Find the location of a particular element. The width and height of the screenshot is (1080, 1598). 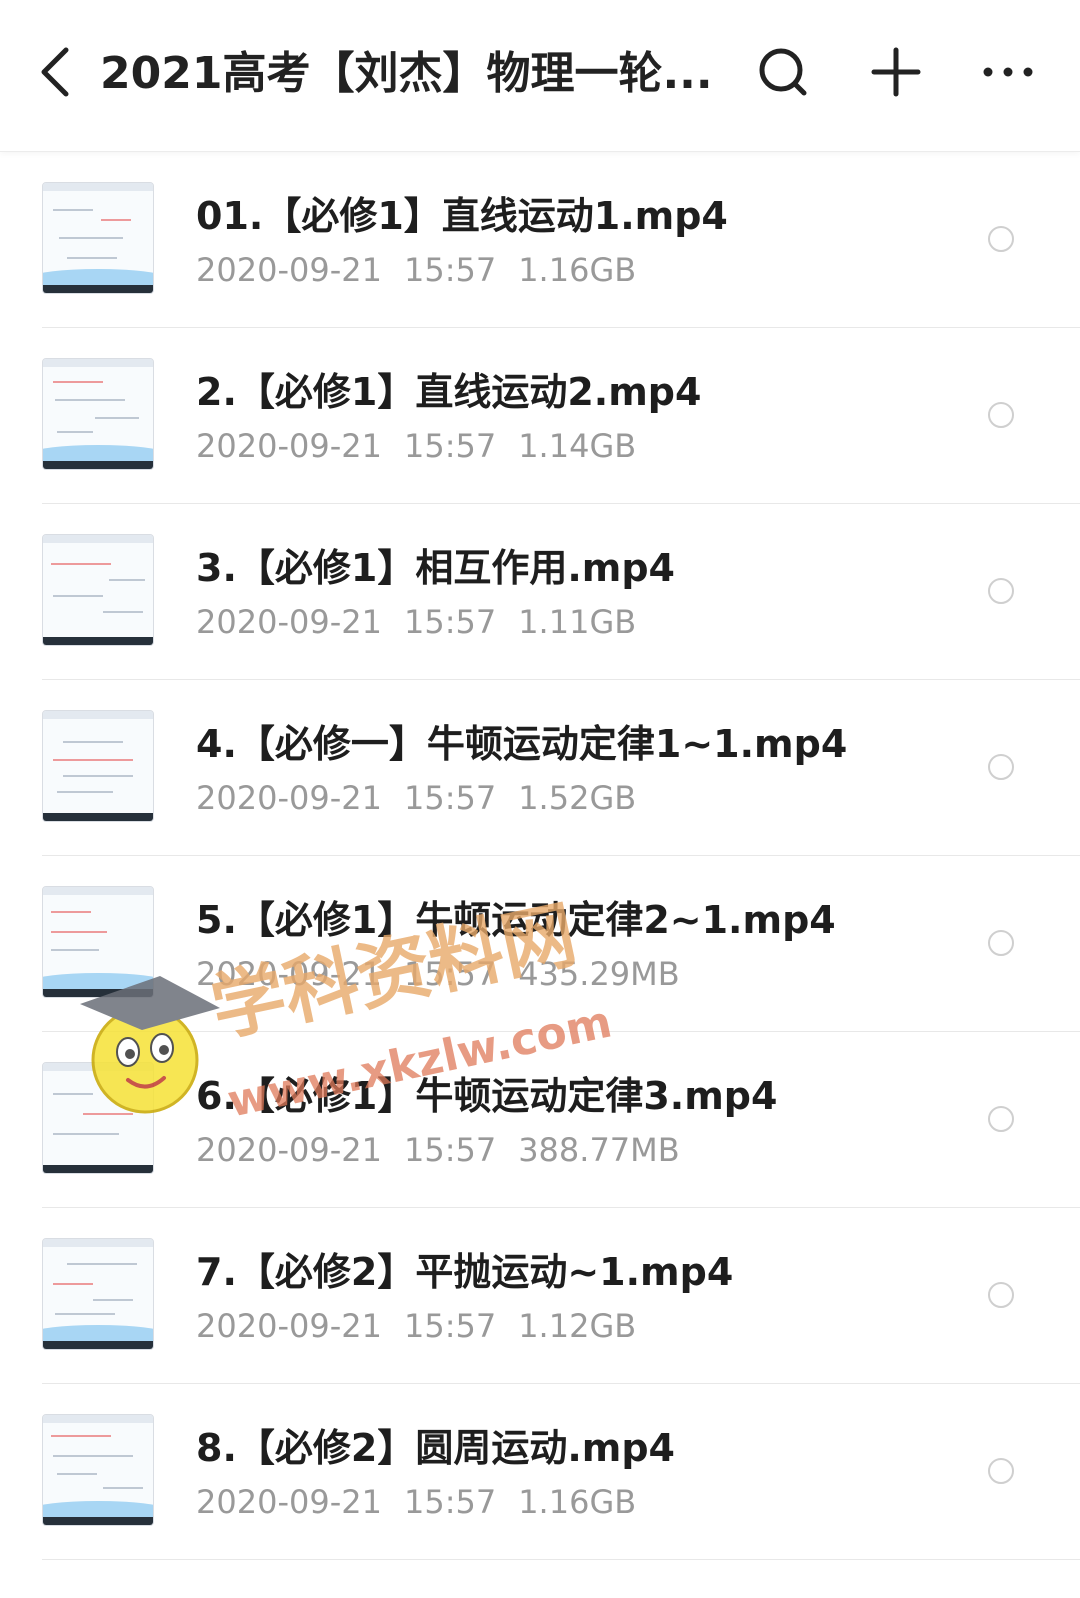

file-name: 7.【必修2】平抛运动~1.mp4 is located at coordinates (465, 1272).